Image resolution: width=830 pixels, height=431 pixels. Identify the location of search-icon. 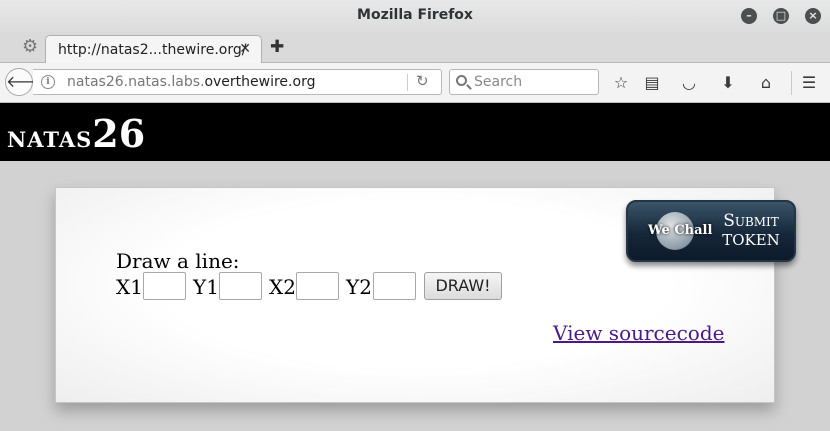
(461, 80).